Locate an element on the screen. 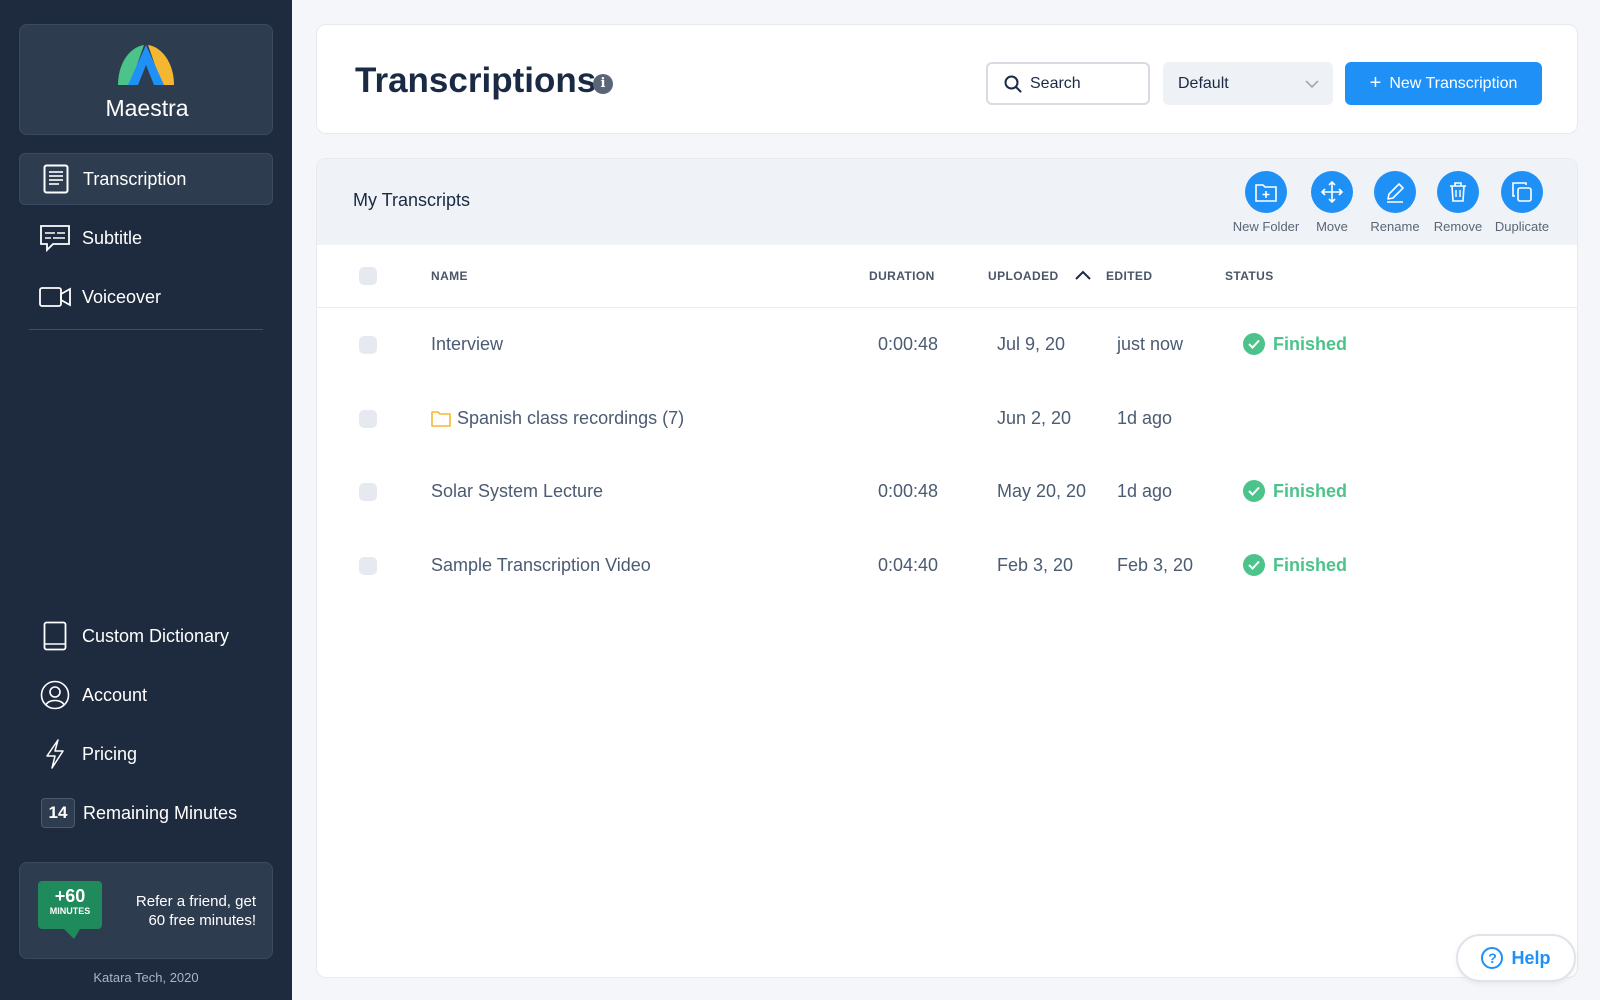 Image resolution: width=1600 pixels, height=1000 pixels. sidebar-item-transcription: Transcription is located at coordinates (146, 179).